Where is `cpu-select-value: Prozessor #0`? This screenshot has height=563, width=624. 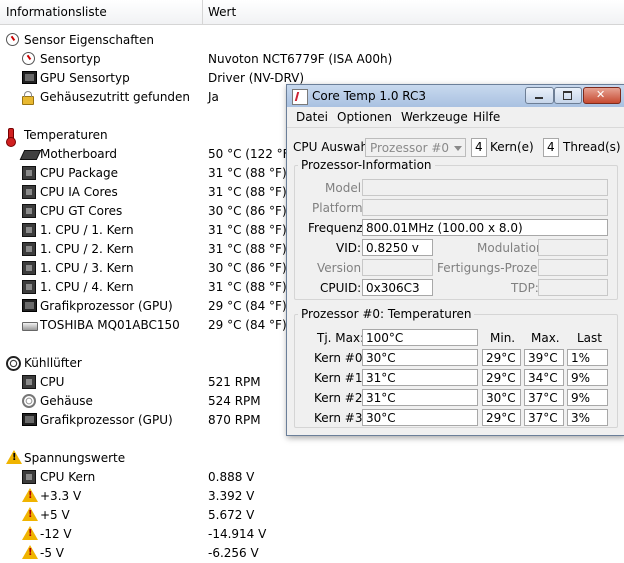
cpu-select-value: Prozessor #0 is located at coordinates (410, 148).